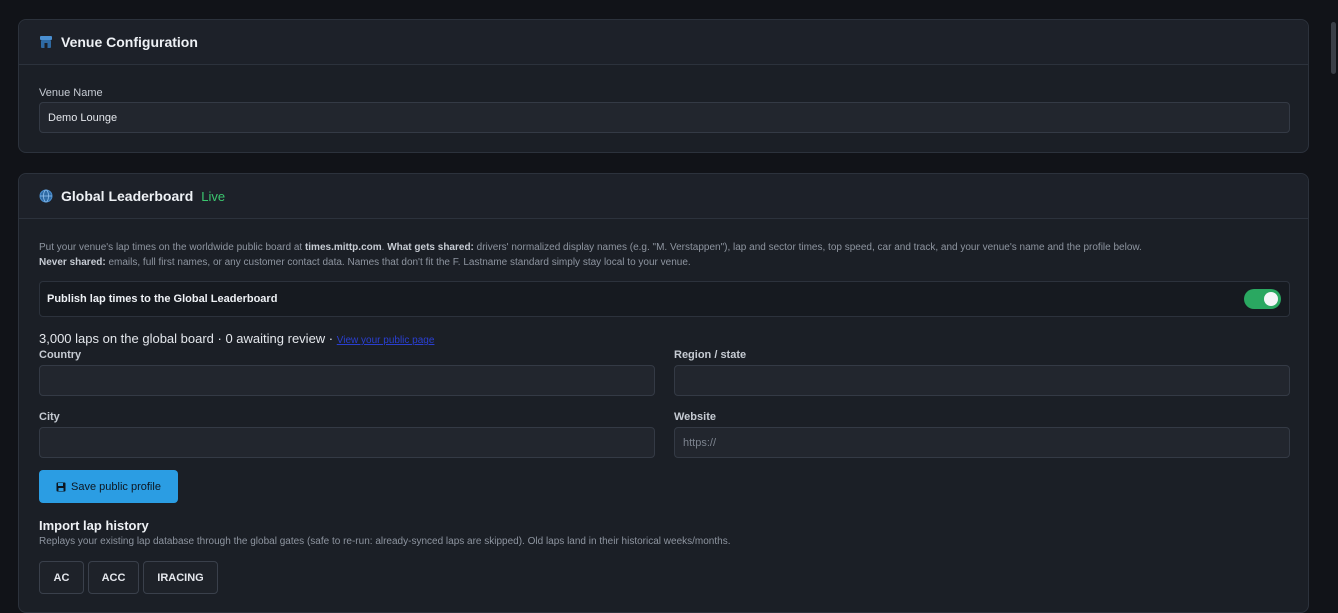 Image resolution: width=1338 pixels, height=613 pixels. What do you see at coordinates (180, 577) in the screenshot?
I see `import-iracing-button: IRACING` at bounding box center [180, 577].